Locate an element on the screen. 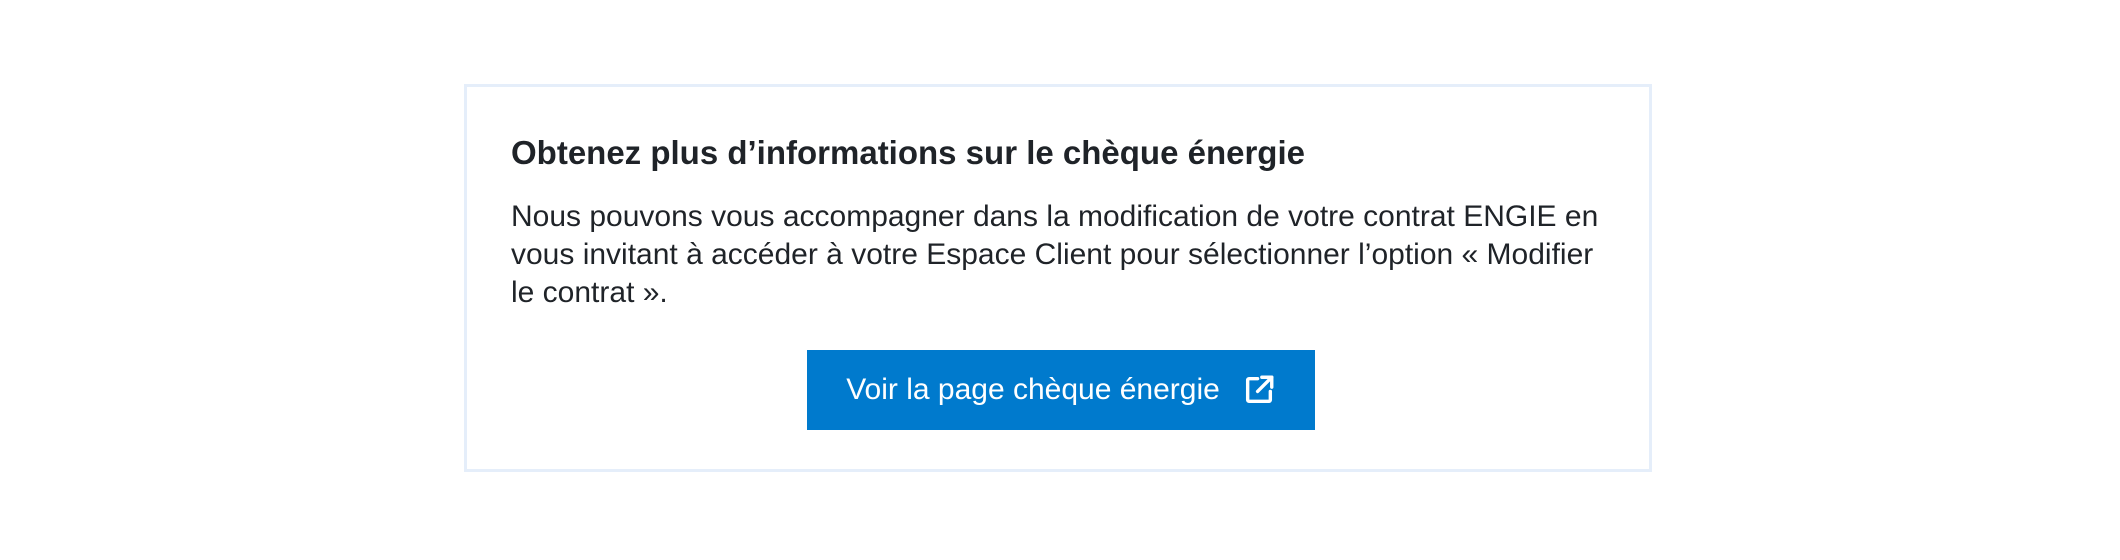 The height and width of the screenshot is (560, 2120). external-link-icon is located at coordinates (1259, 390).